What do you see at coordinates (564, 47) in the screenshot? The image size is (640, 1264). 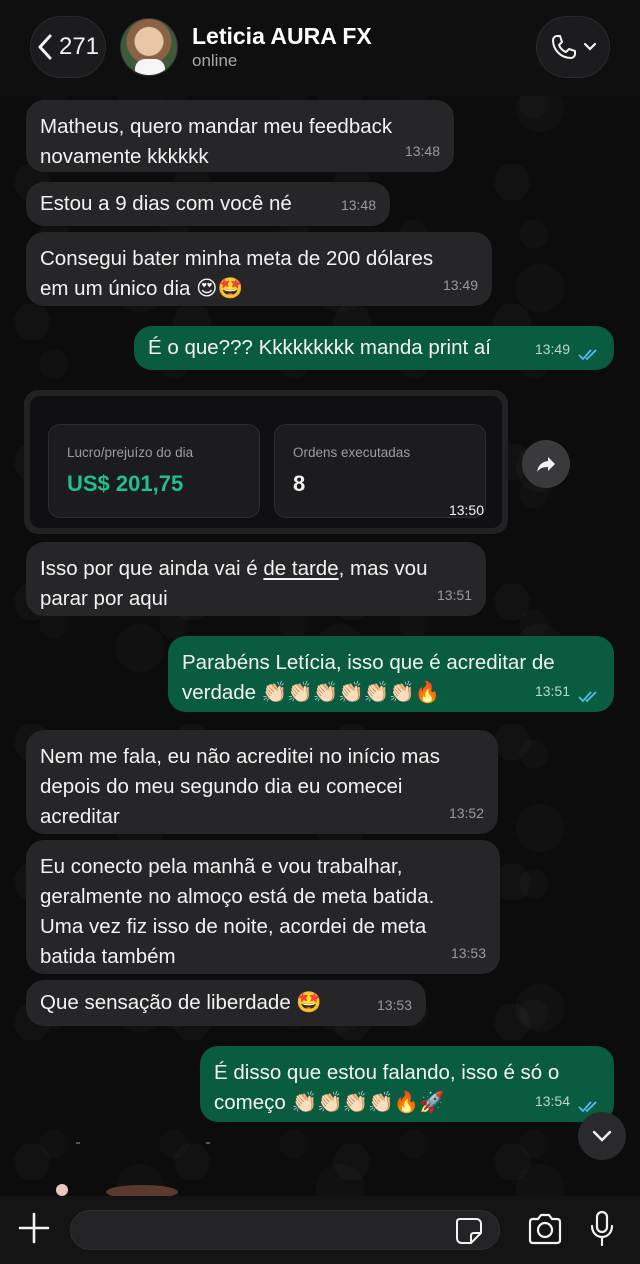 I see `phone-icon` at bounding box center [564, 47].